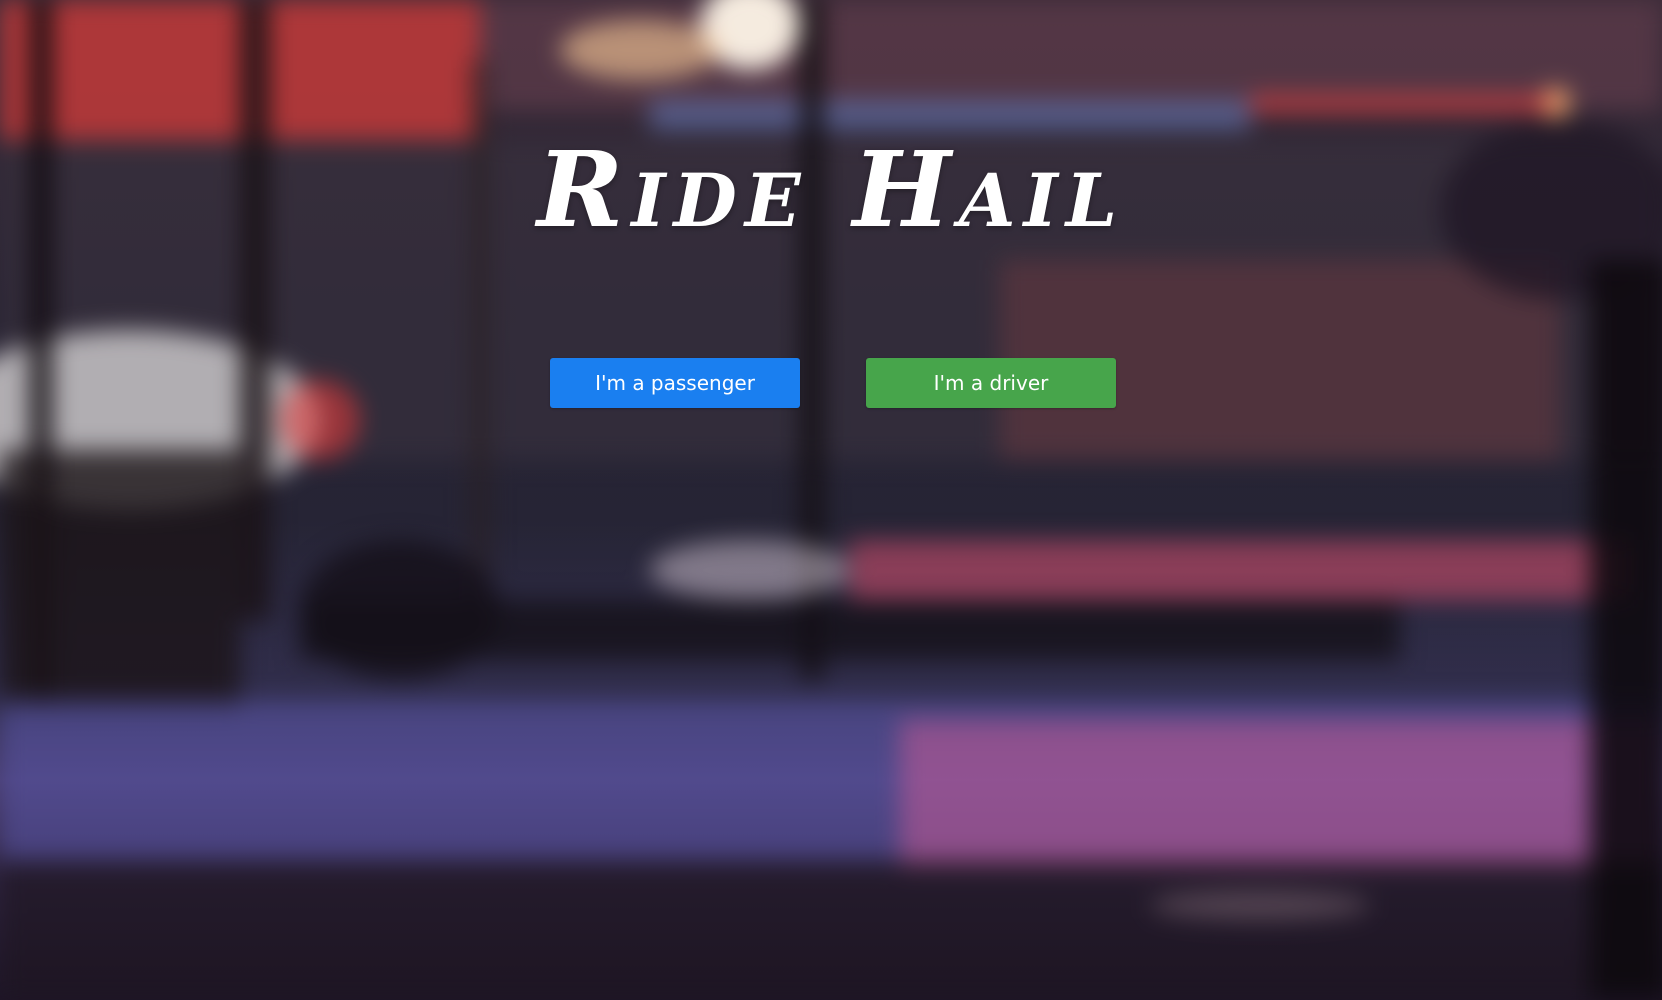 The height and width of the screenshot is (1000, 1662). What do you see at coordinates (991, 383) in the screenshot?
I see `driver-button: I'm a driver` at bounding box center [991, 383].